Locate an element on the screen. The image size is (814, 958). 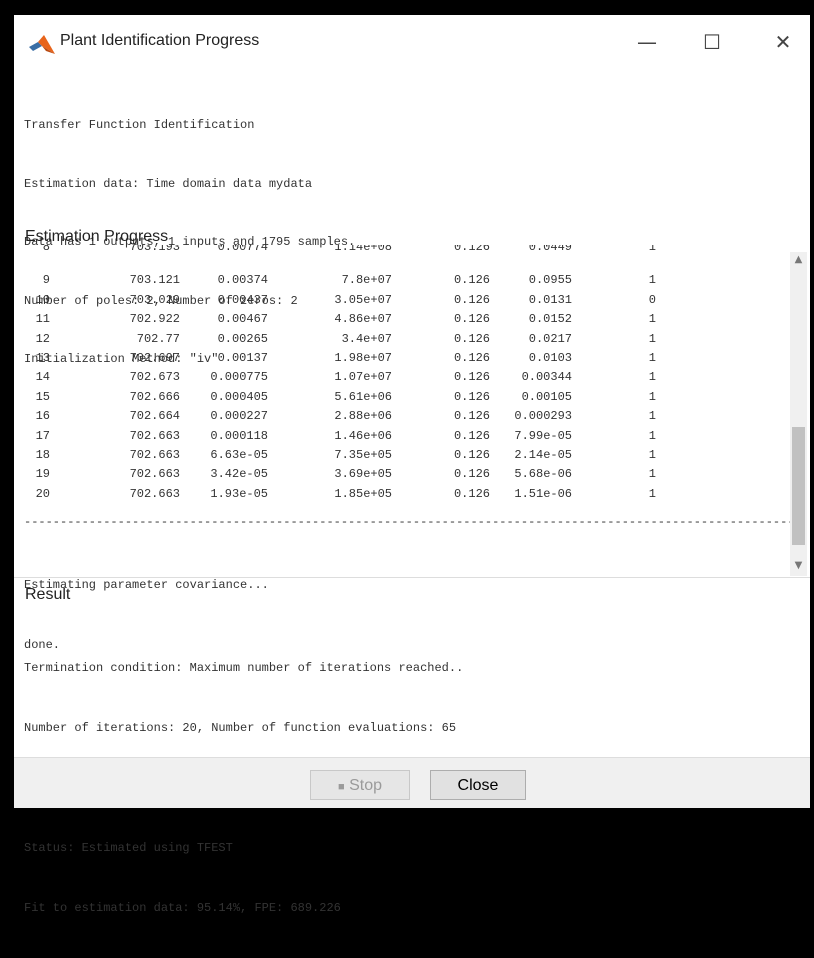
maximize-button: ☐ is located at coordinates (712, 43).